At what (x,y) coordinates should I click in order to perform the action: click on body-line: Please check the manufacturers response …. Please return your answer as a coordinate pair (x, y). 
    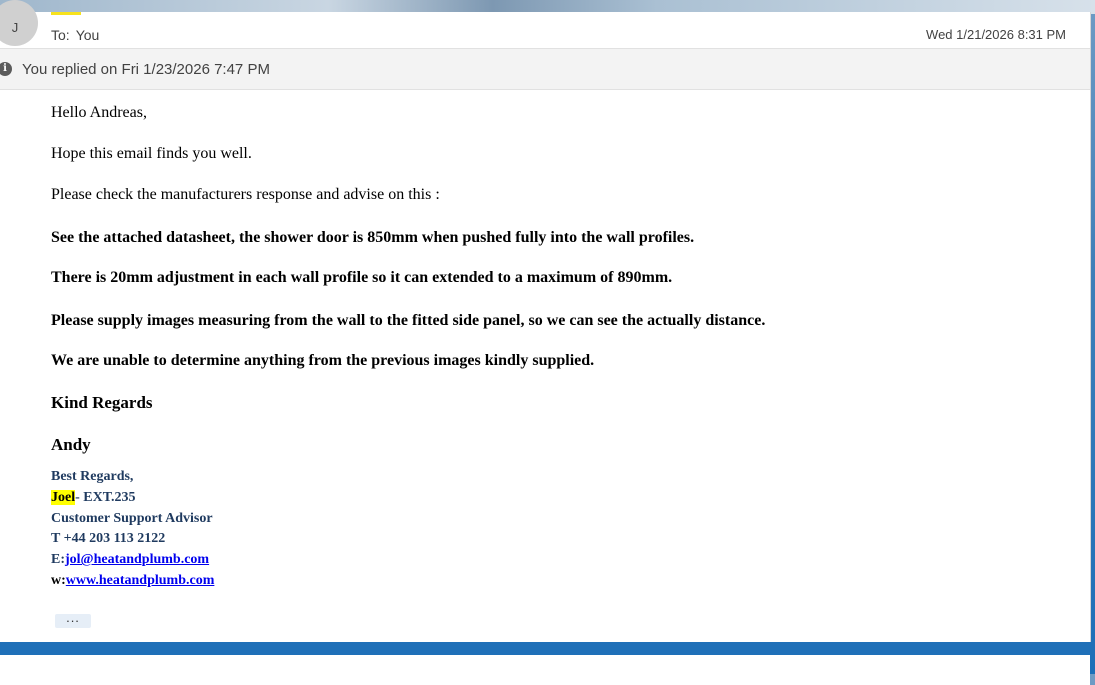
    Looking at the image, I should click on (245, 194).